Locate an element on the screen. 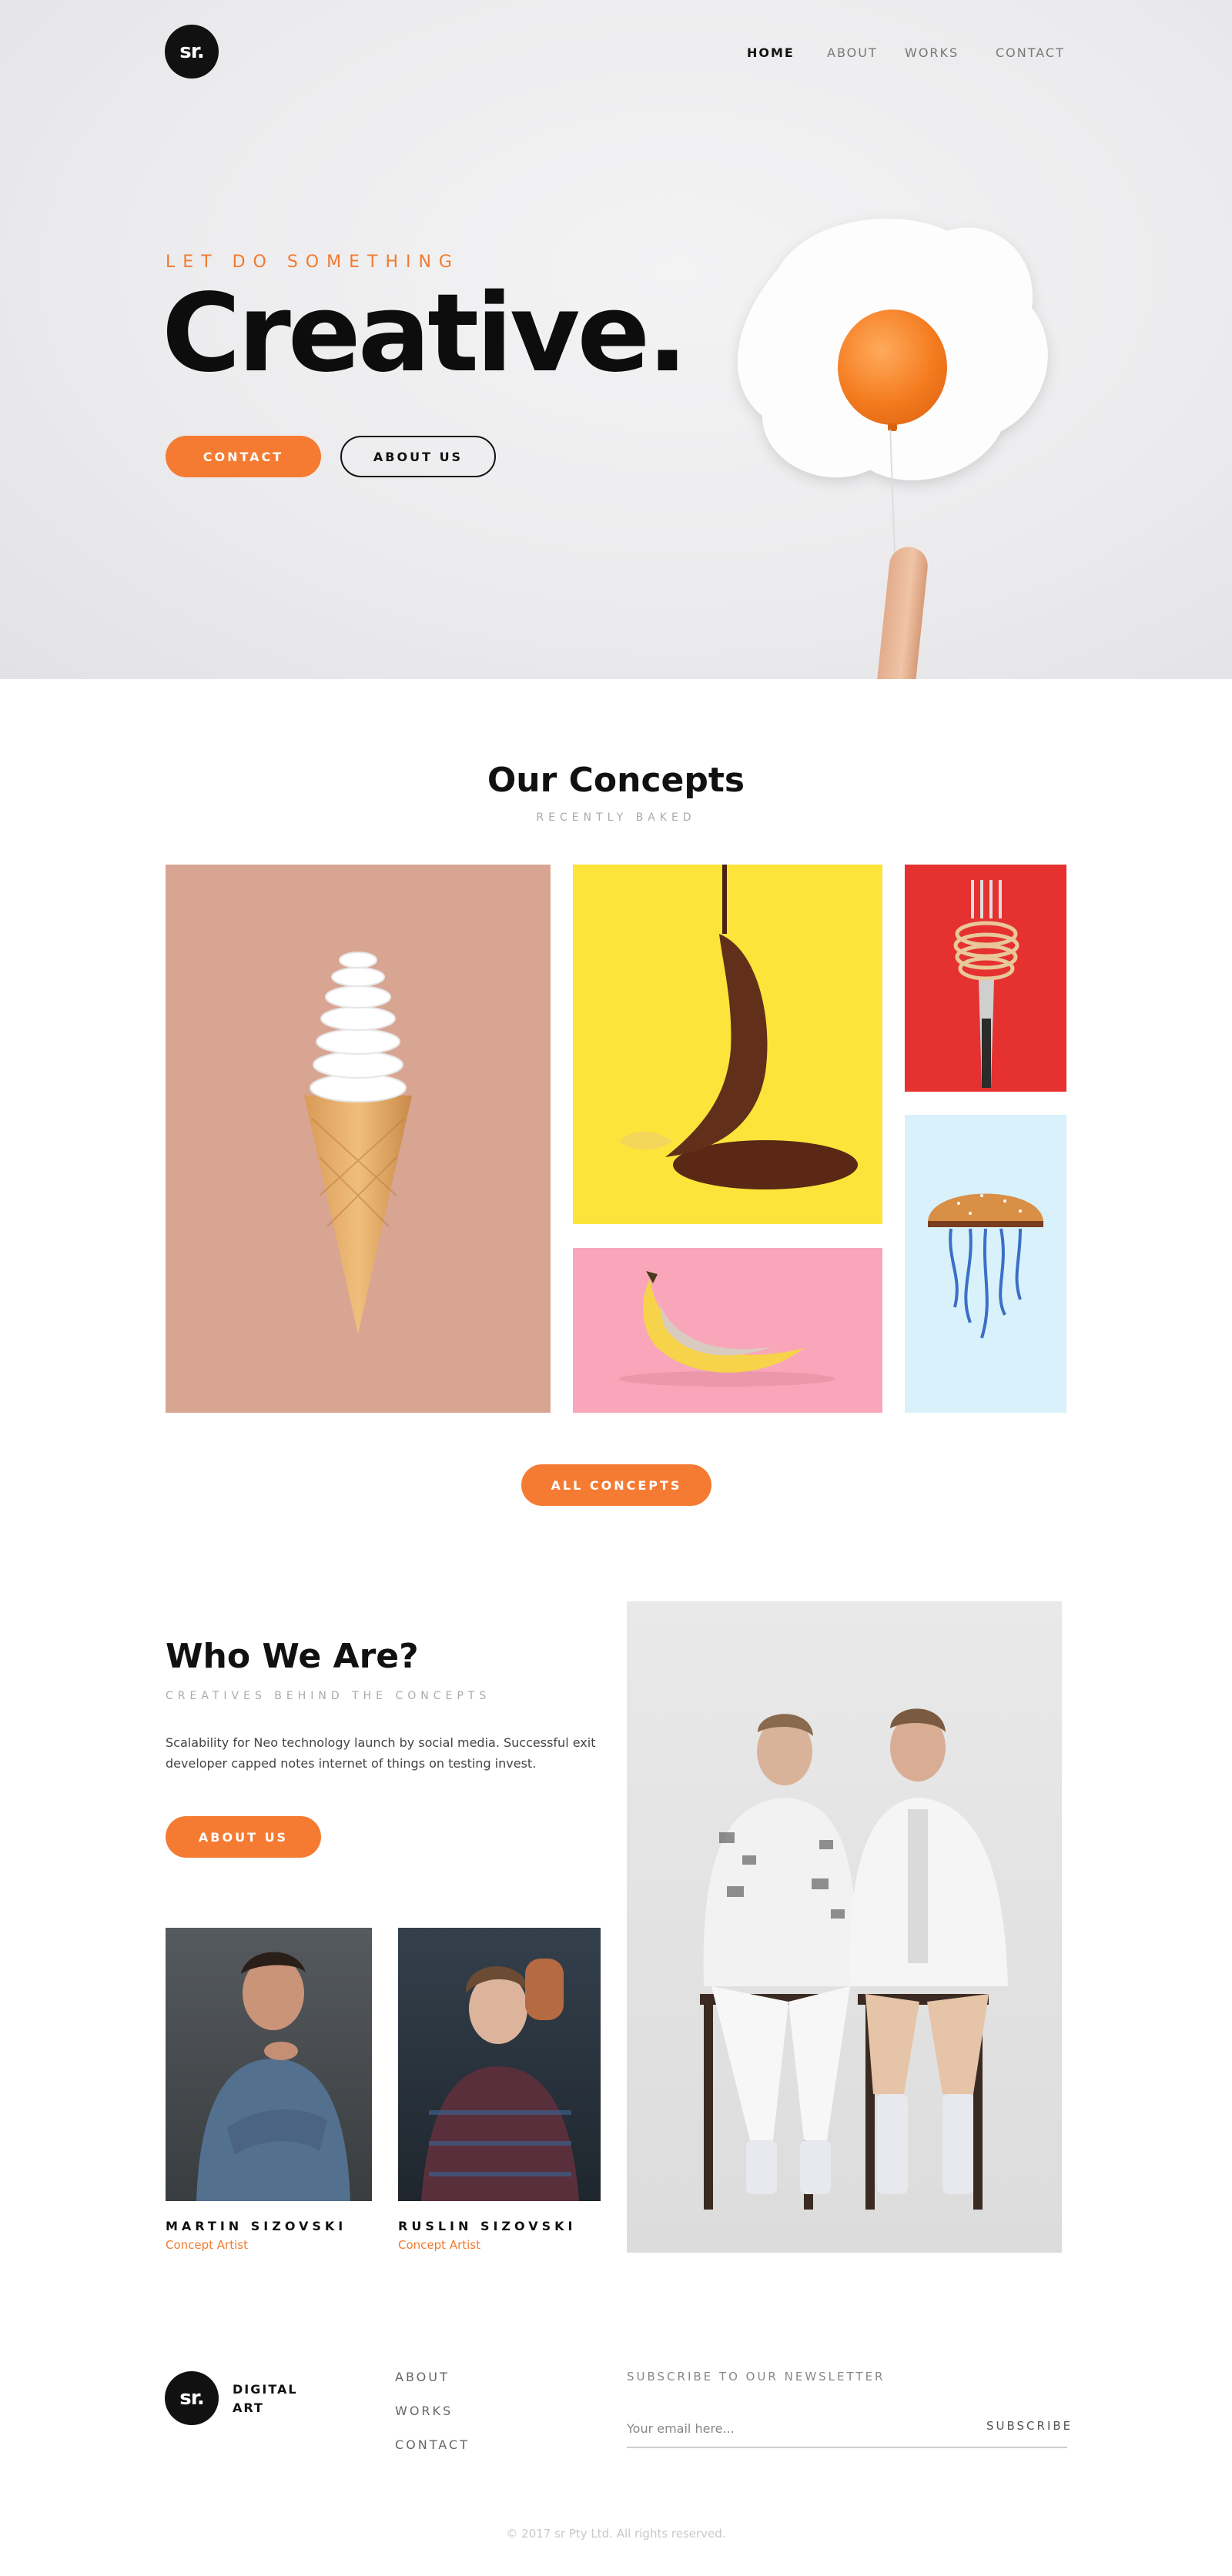 This screenshot has width=1232, height=2576. footer-brand-line1: DIGITAL is located at coordinates (265, 2389).